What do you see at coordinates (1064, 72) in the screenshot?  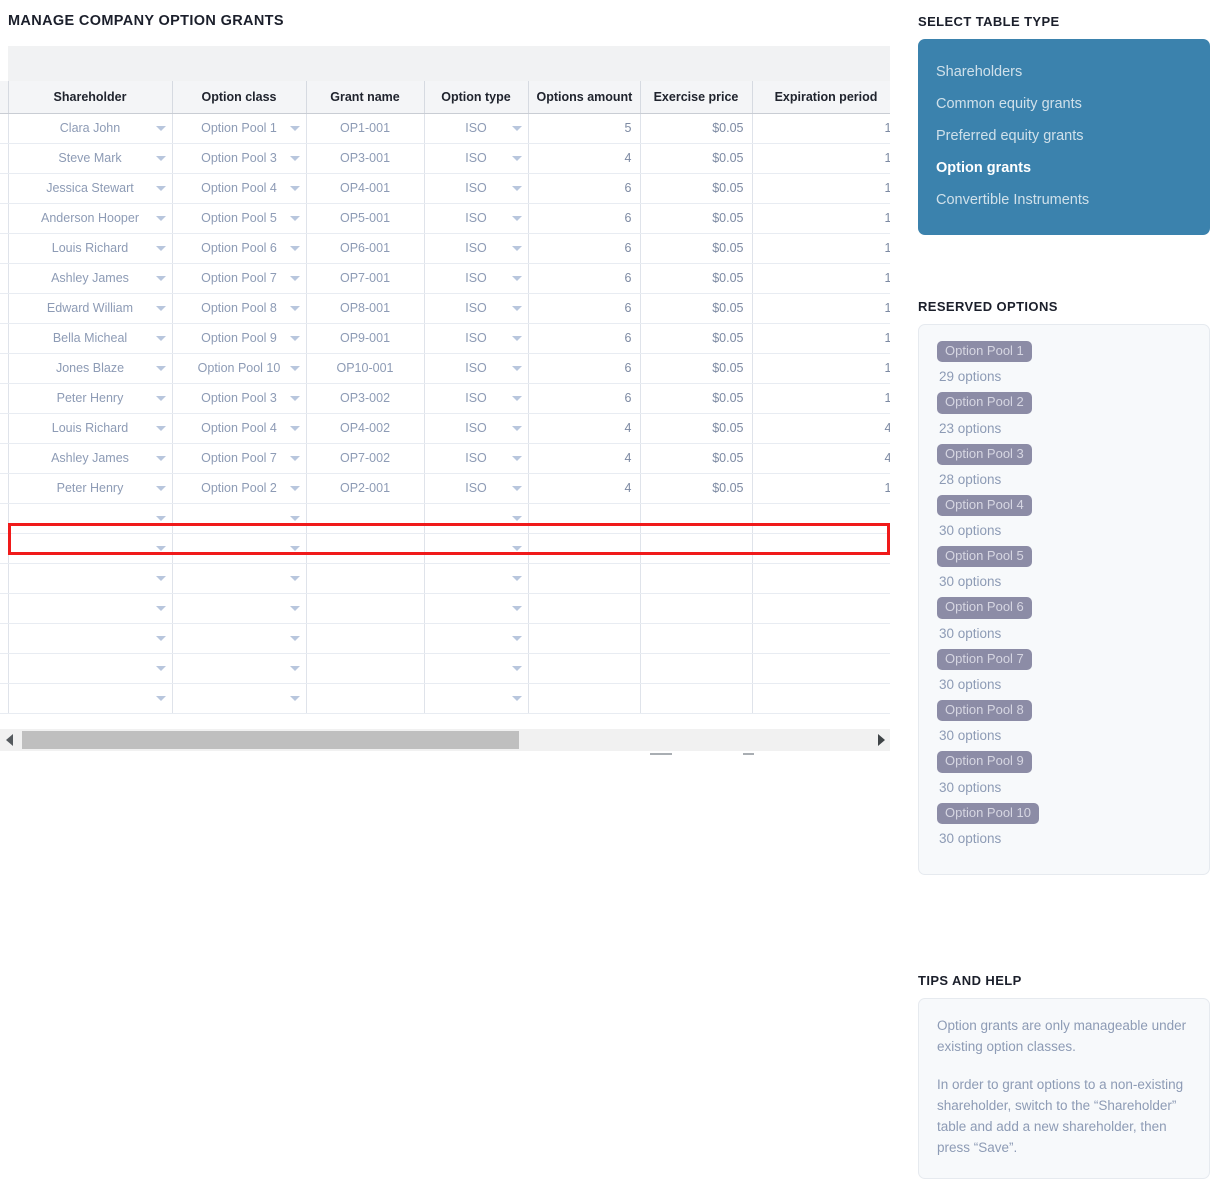 I see `table-type-item-shareholders: Shareholders` at bounding box center [1064, 72].